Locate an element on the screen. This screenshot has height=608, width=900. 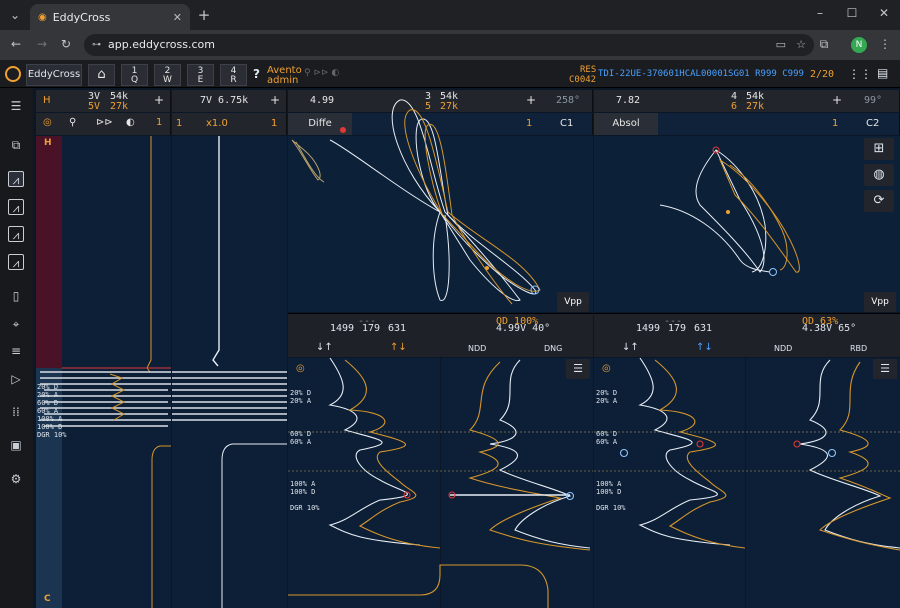
channel-button: C2 is located at coordinates (872, 123).